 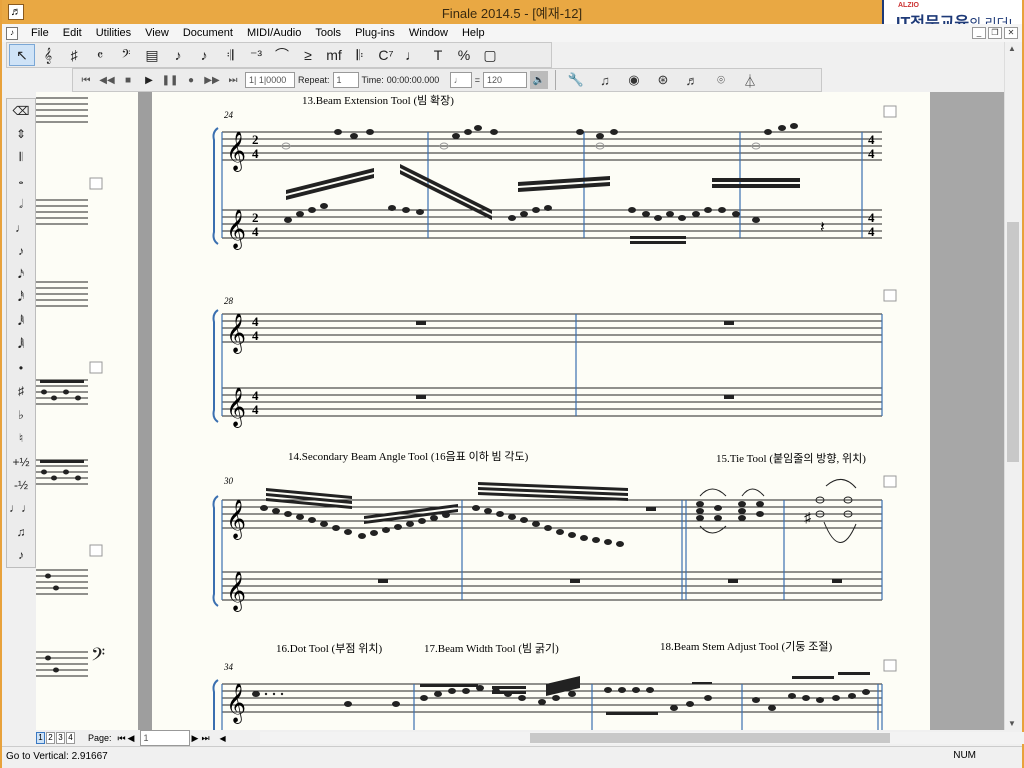 I want to click on tablet-icon: 𝄃, so click(x=21, y=157).